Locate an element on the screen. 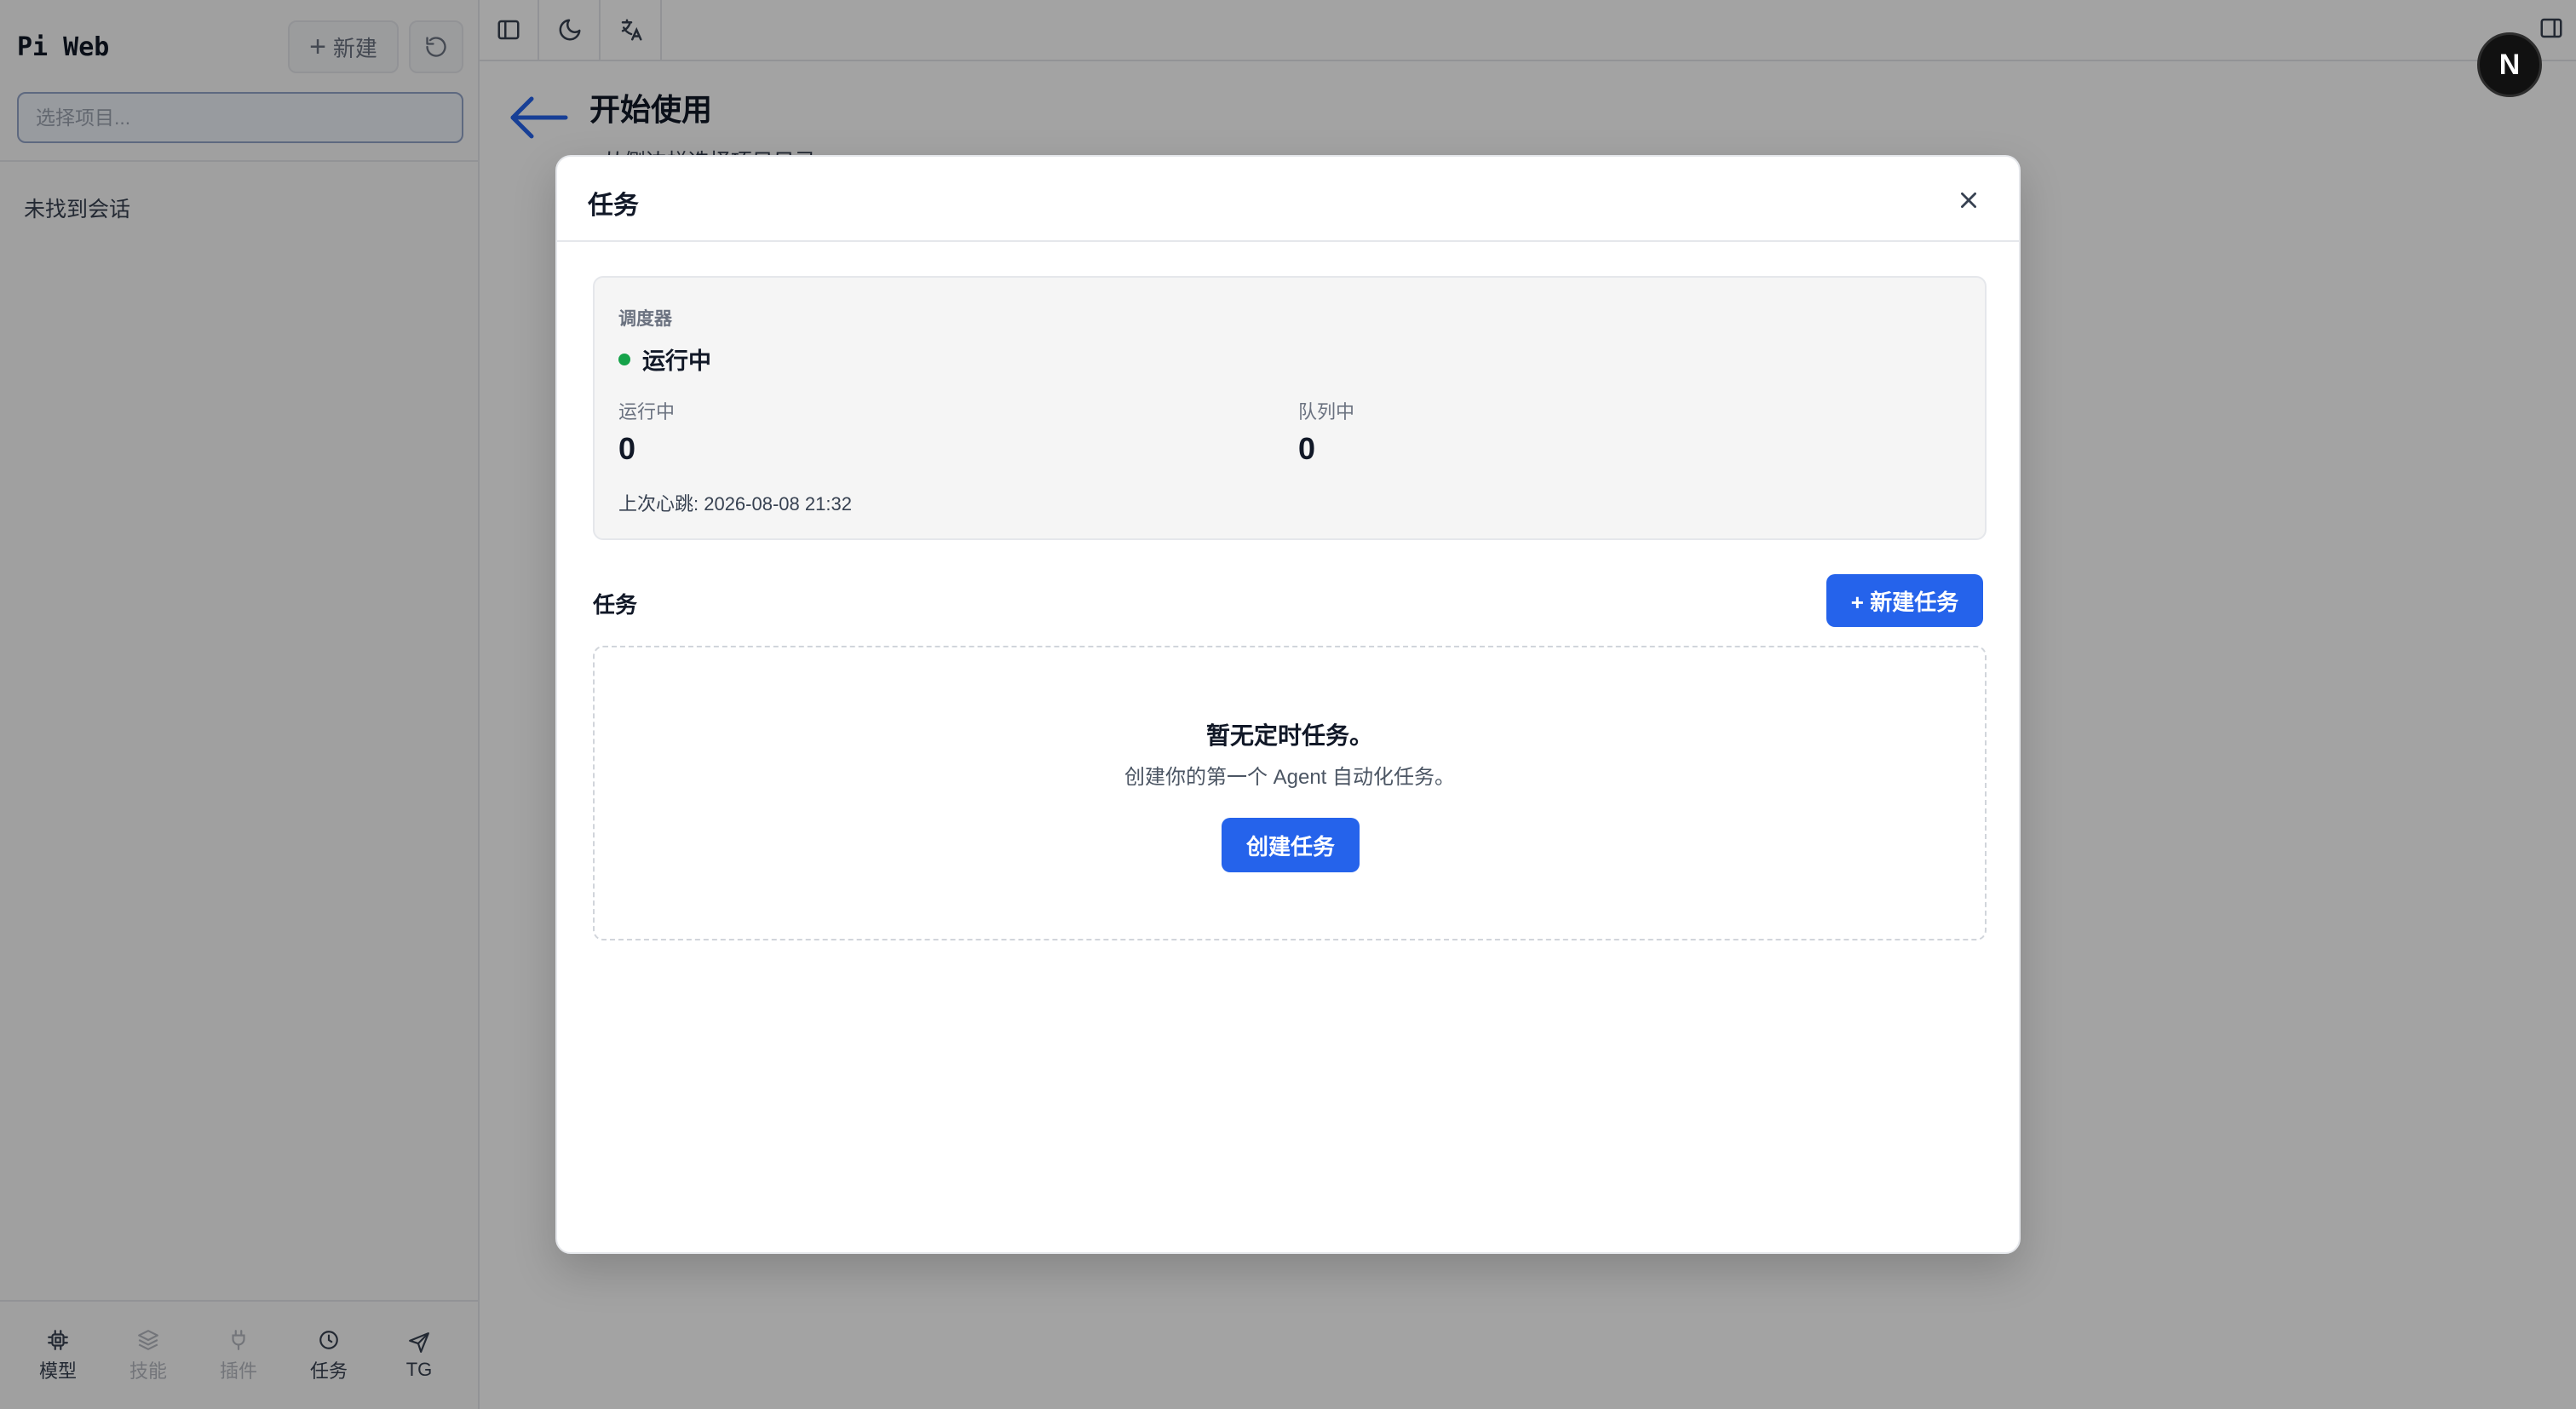 This screenshot has width=2576, height=1409. queued-stat: 队列中 0 is located at coordinates (1326, 432).